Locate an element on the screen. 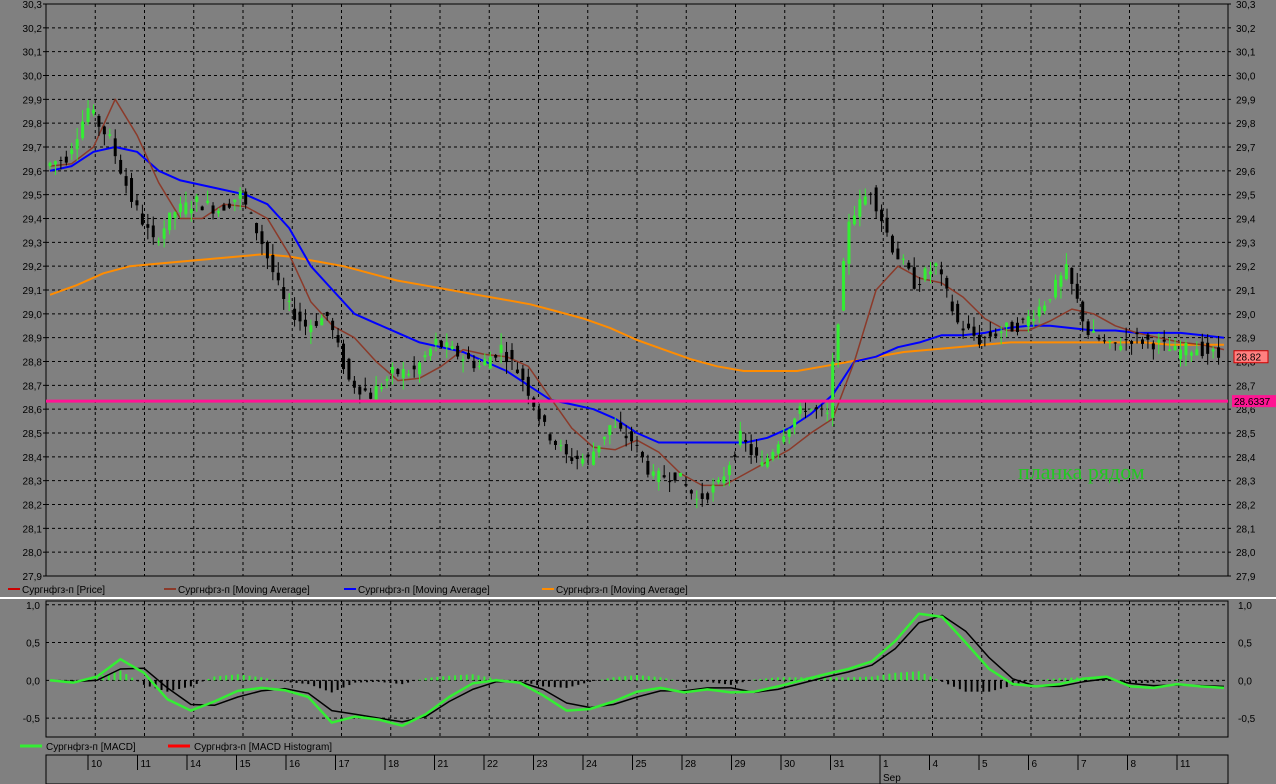 The image size is (1276, 784). price-y-tick-label: 28,9 is located at coordinates (1246, 339).